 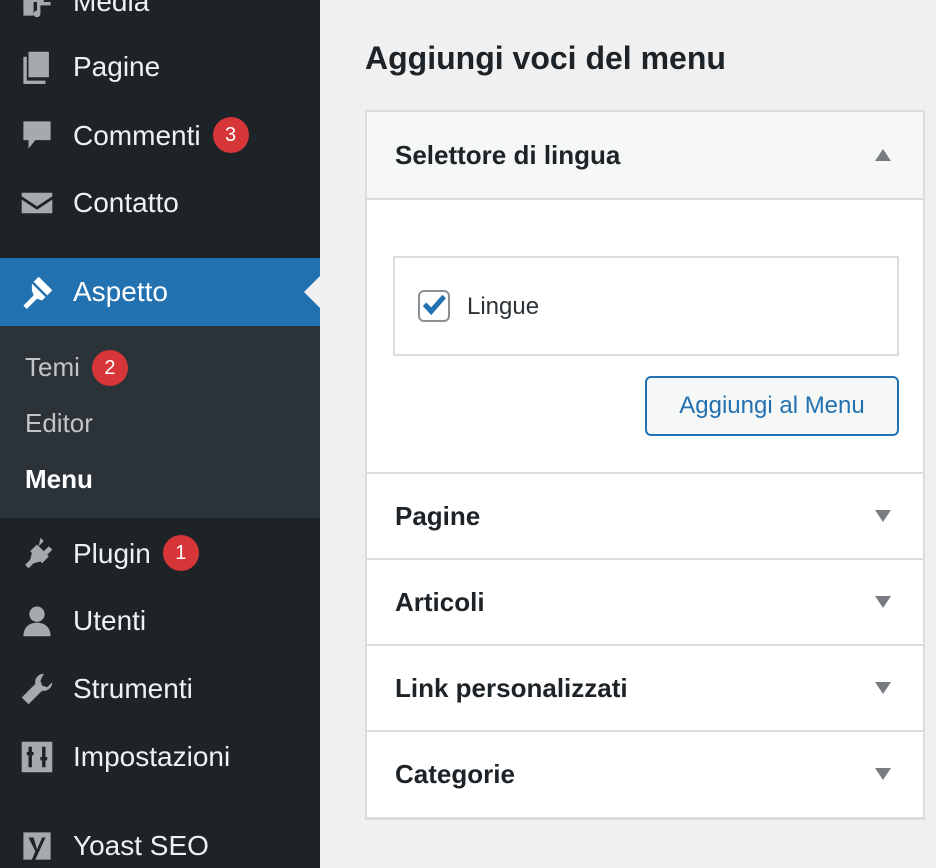 What do you see at coordinates (37, 9) in the screenshot?
I see `media-icon` at bounding box center [37, 9].